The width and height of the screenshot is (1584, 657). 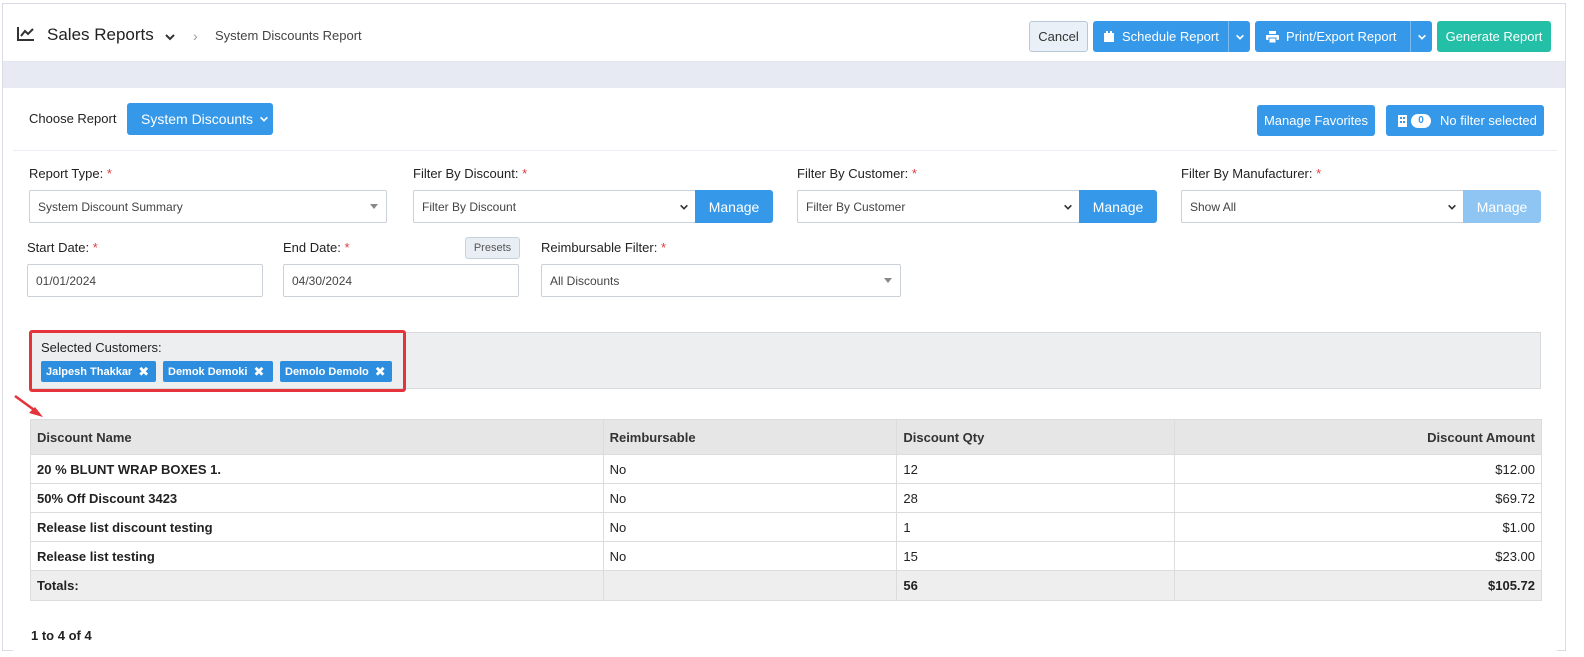 What do you see at coordinates (1118, 206) in the screenshot?
I see `manage-customer-button: Manage` at bounding box center [1118, 206].